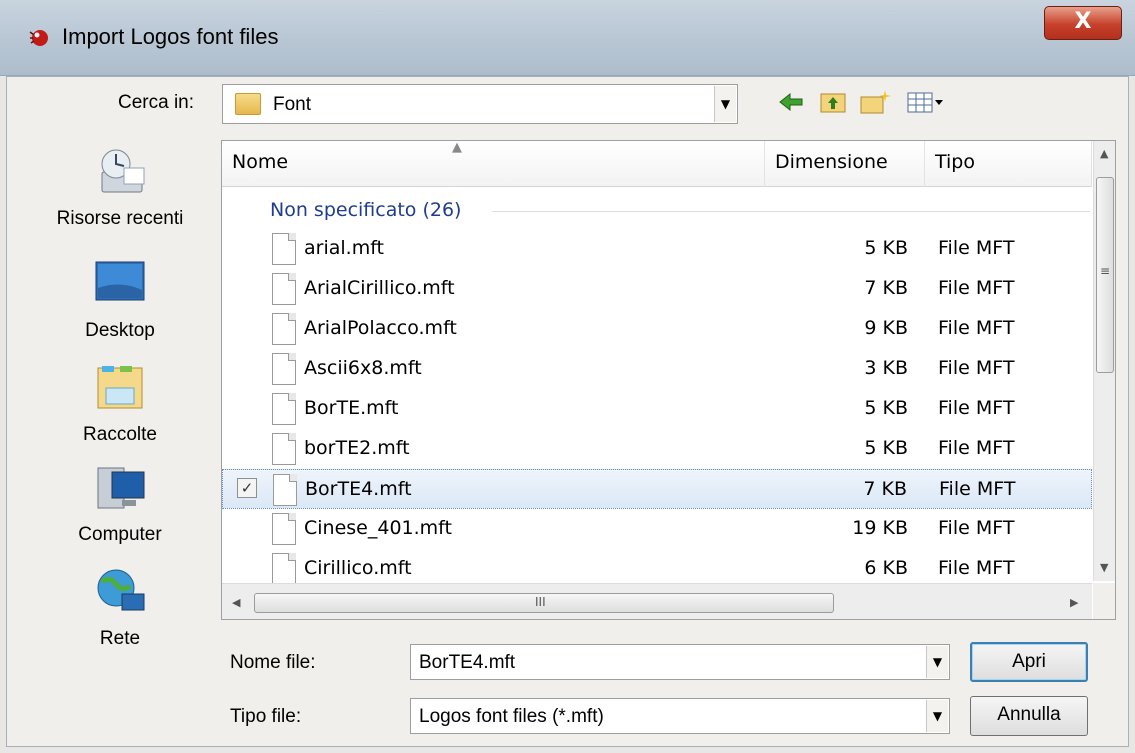 The height and width of the screenshot is (753, 1135). Describe the element at coordinates (457, 147) in the screenshot. I see `sort-ascending-icon: ▲` at that location.